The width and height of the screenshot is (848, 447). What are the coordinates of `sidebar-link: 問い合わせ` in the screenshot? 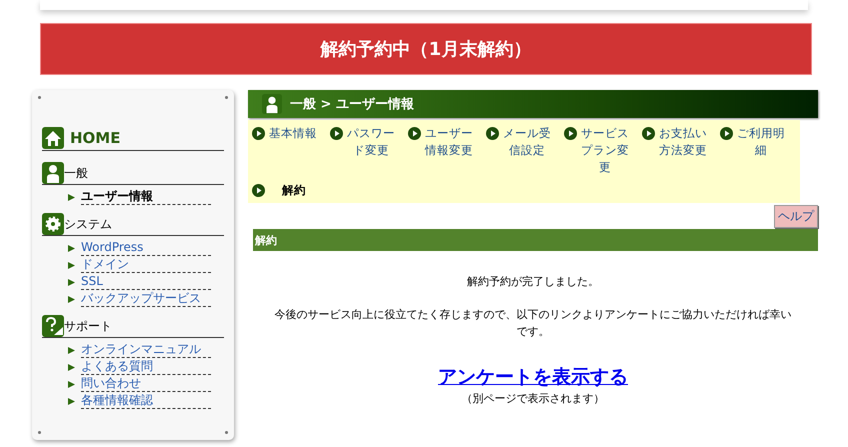 It's located at (146, 384).